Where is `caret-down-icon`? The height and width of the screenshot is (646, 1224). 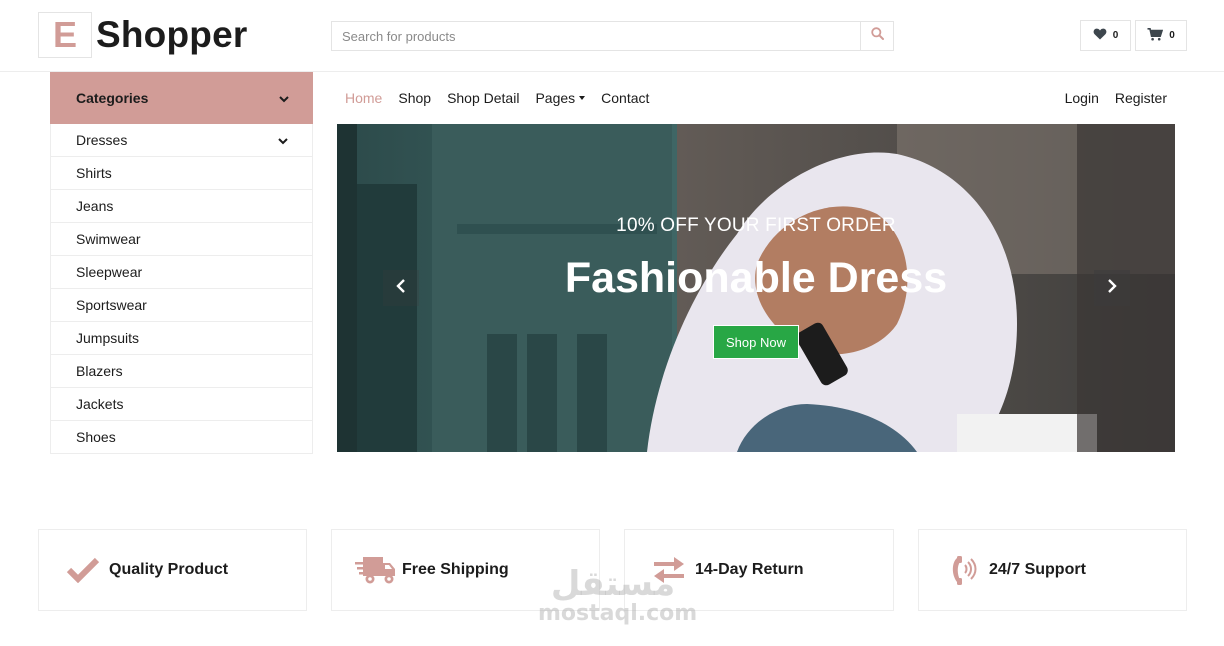 caret-down-icon is located at coordinates (582, 98).